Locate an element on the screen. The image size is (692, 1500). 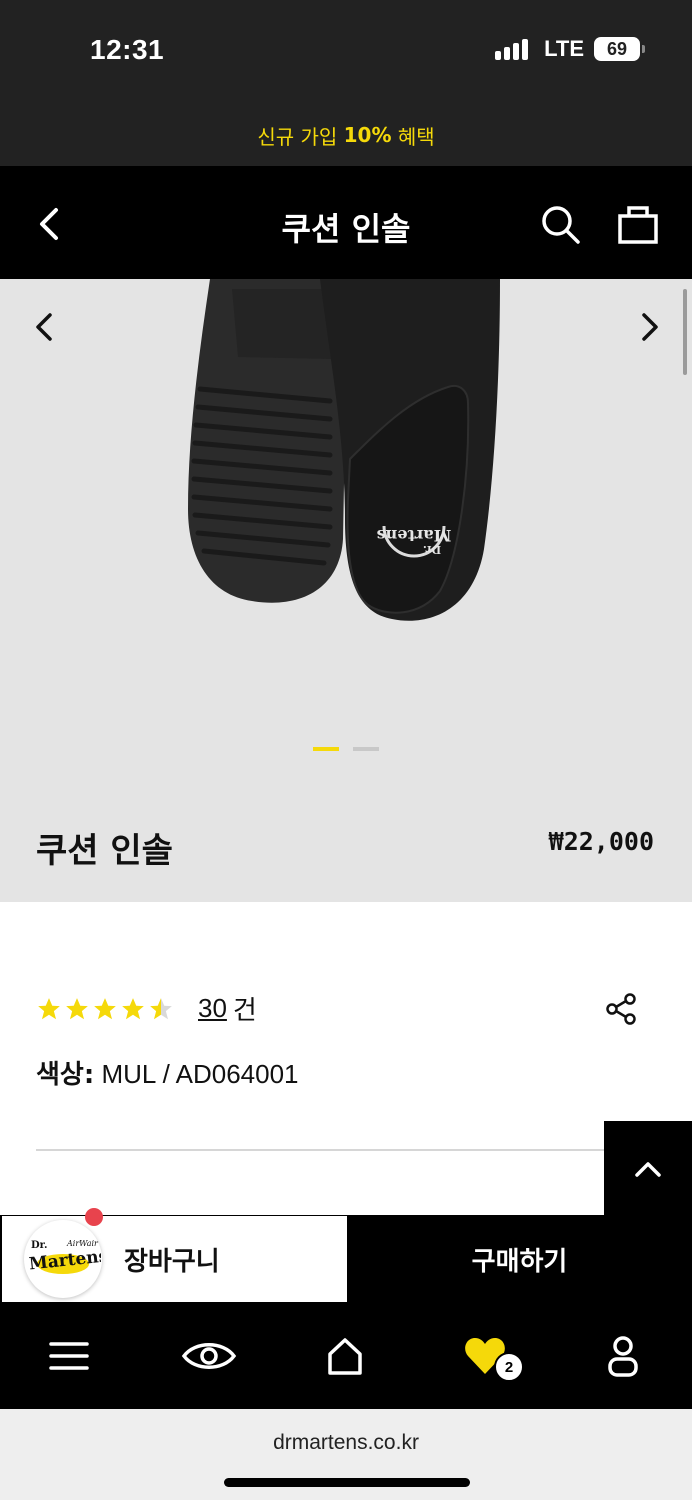
page-header: 쿠션 인솔 is located at coordinates (346, 222).